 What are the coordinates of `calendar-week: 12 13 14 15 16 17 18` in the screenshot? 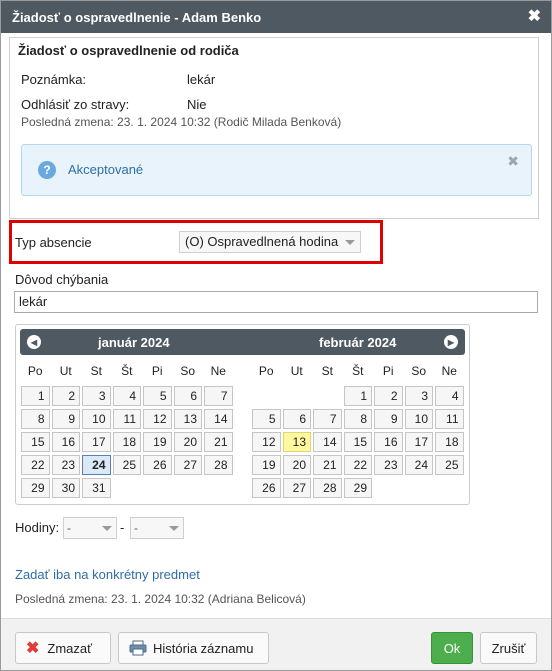 It's located at (358, 442).